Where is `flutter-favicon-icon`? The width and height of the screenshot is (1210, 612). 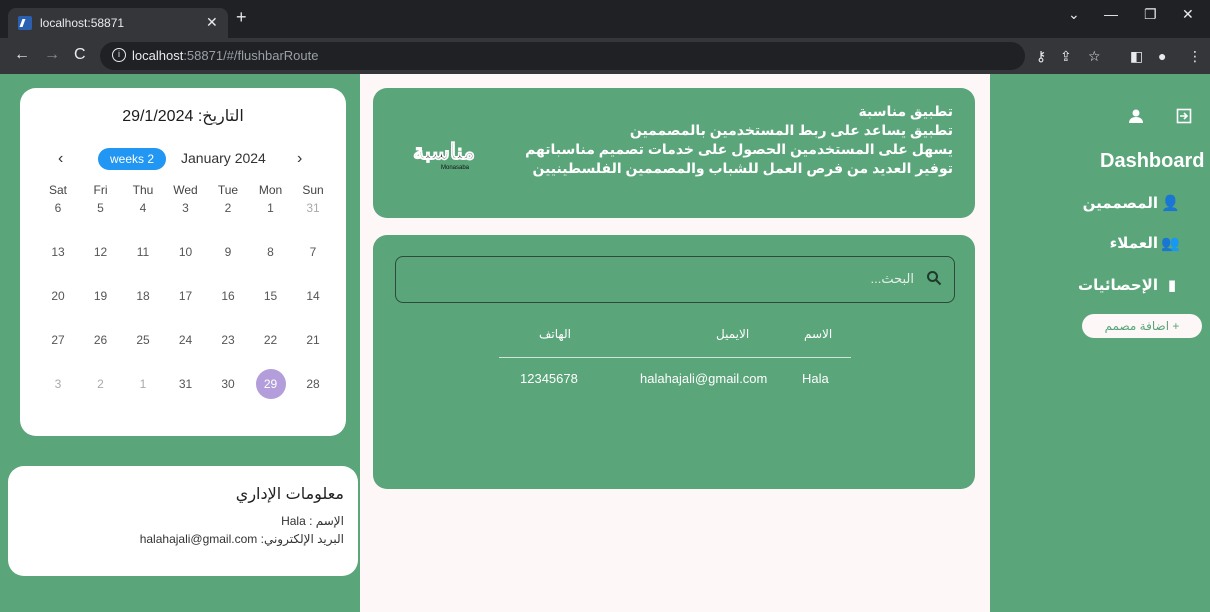 flutter-favicon-icon is located at coordinates (25, 23).